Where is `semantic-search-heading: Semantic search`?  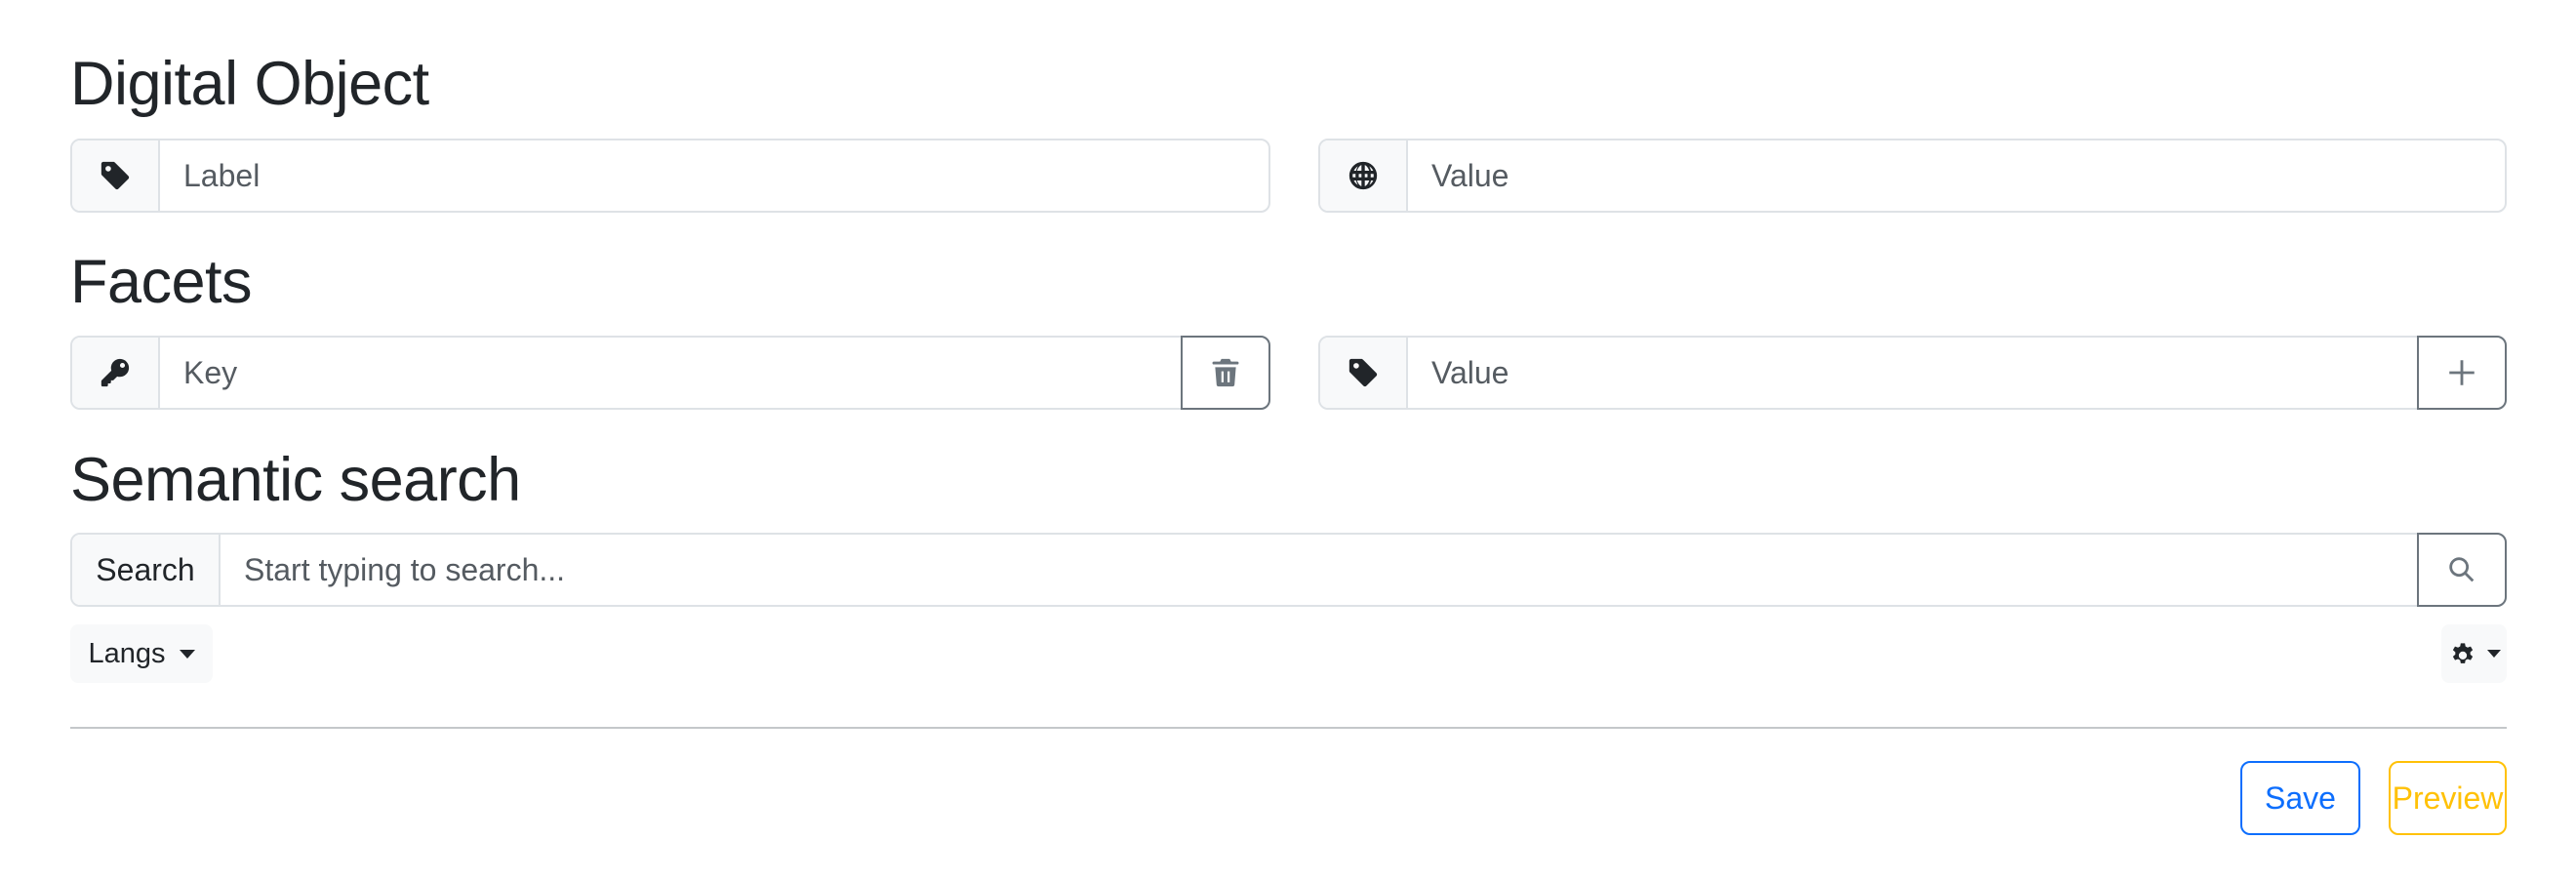 semantic-search-heading: Semantic search is located at coordinates (295, 480).